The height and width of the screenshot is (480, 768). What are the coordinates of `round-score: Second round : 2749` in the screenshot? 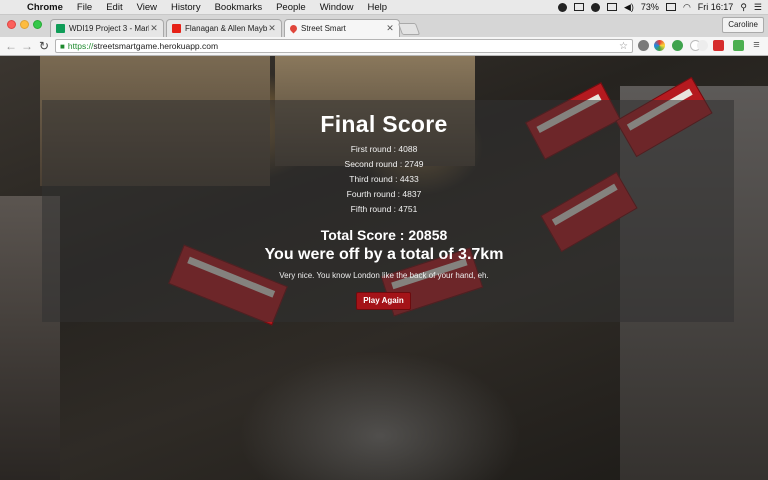 It's located at (384, 164).